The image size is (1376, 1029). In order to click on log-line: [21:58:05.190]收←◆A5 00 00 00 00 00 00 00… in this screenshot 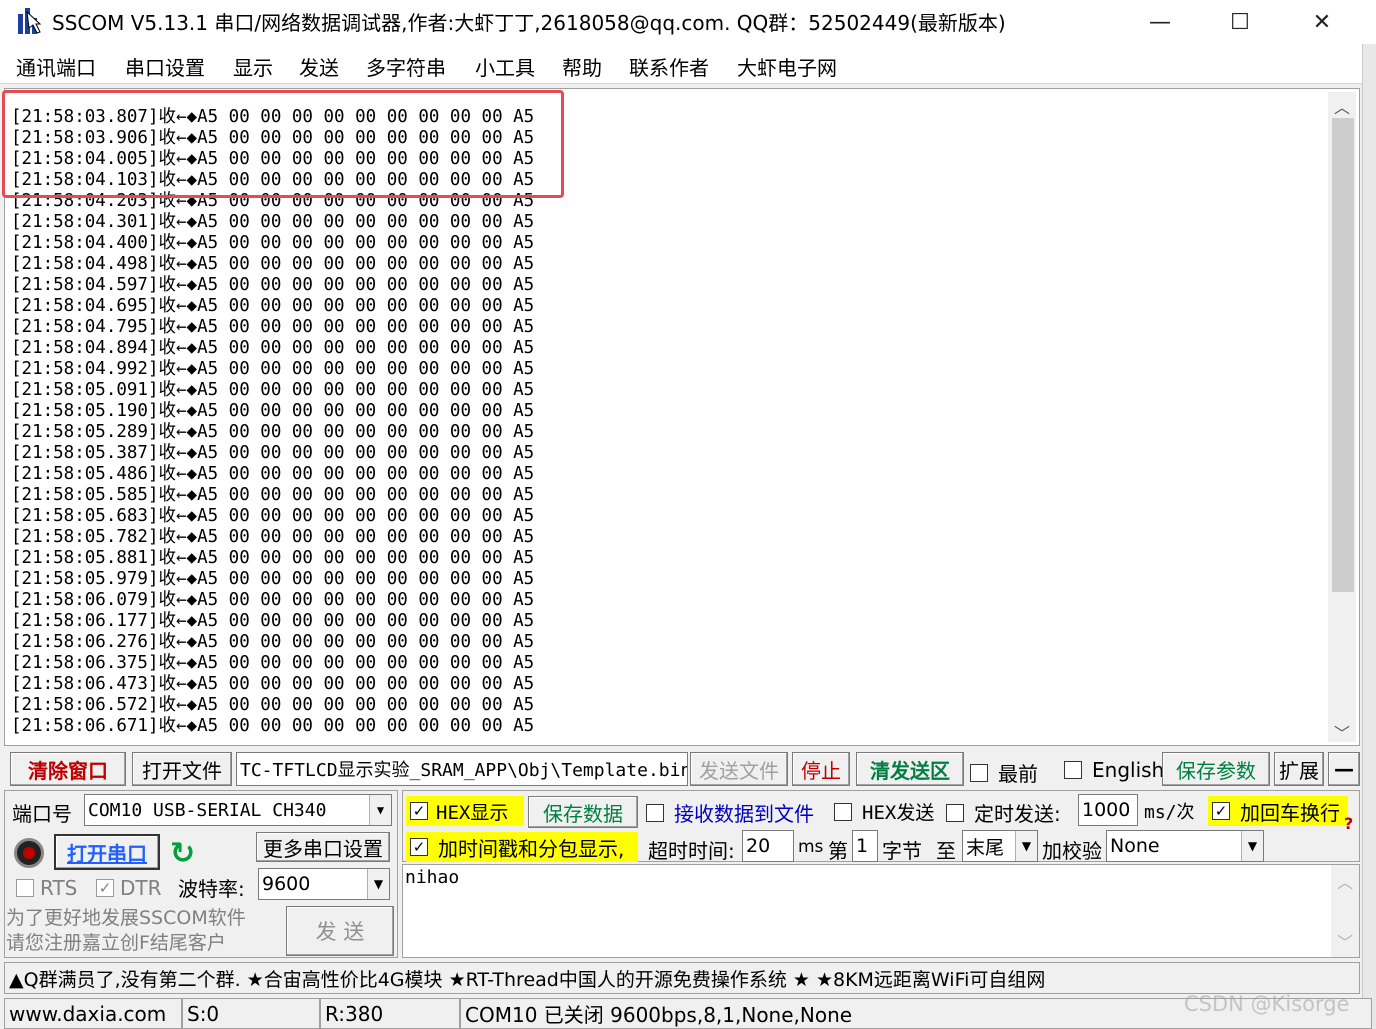, I will do `click(273, 411)`.